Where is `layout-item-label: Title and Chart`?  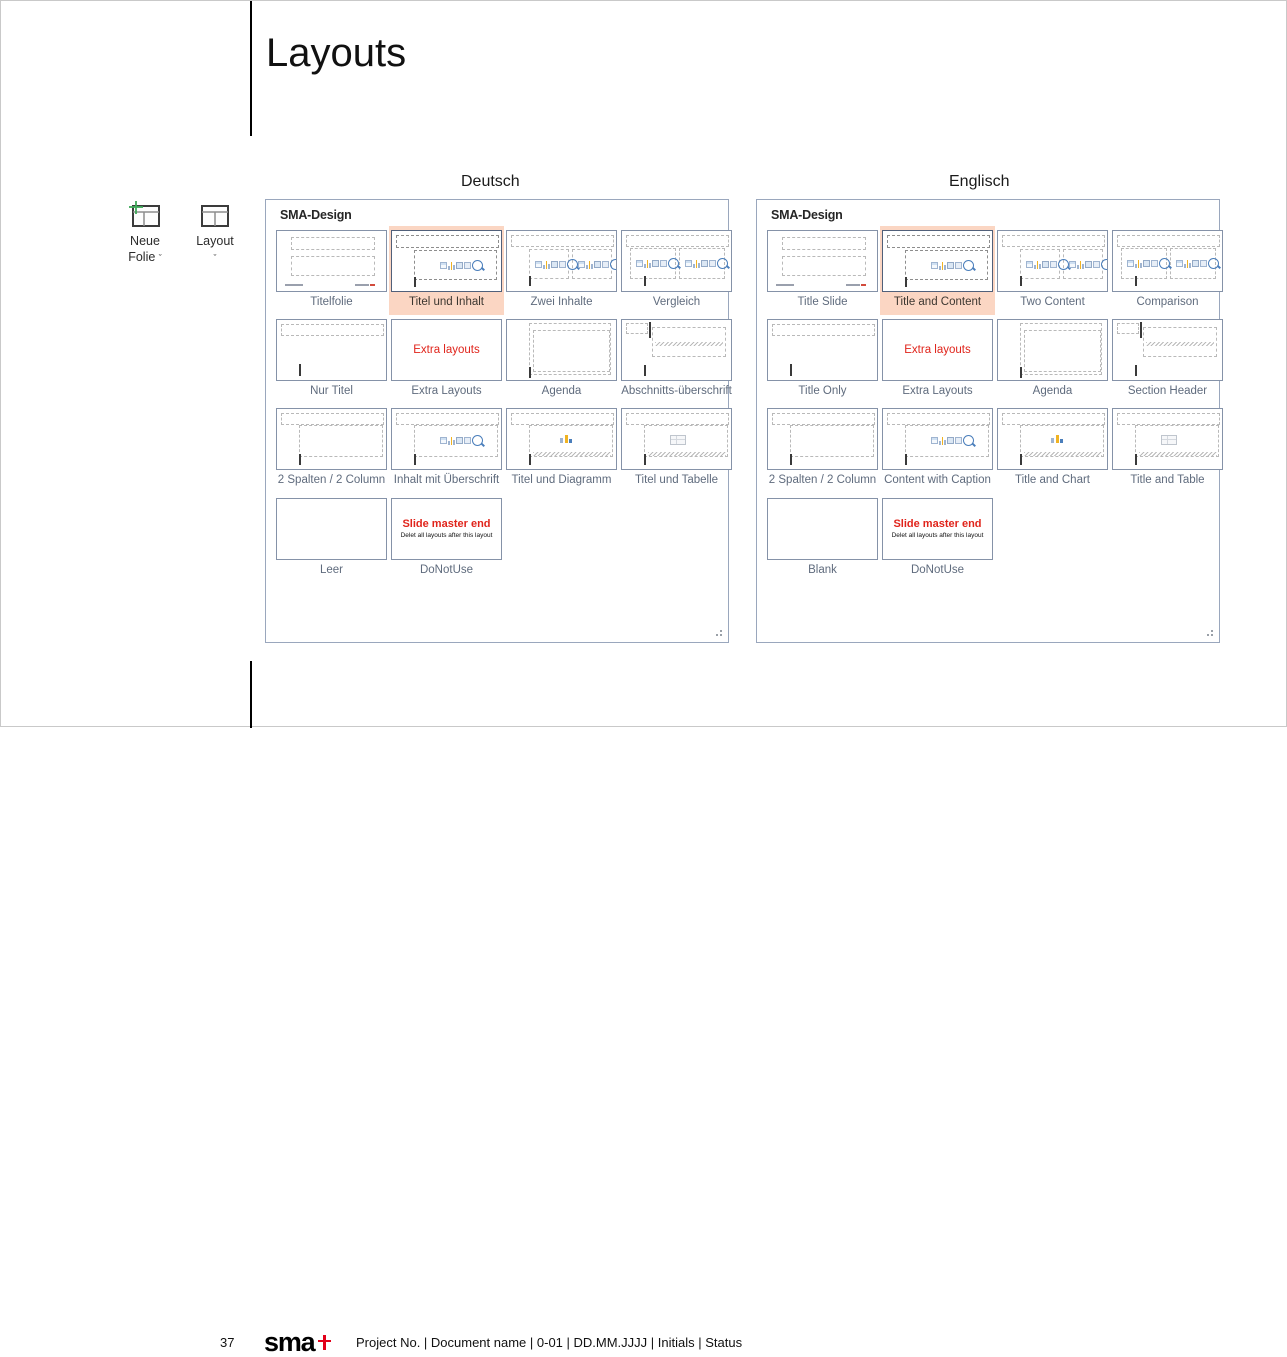 layout-item-label: Title and Chart is located at coordinates (1052, 480).